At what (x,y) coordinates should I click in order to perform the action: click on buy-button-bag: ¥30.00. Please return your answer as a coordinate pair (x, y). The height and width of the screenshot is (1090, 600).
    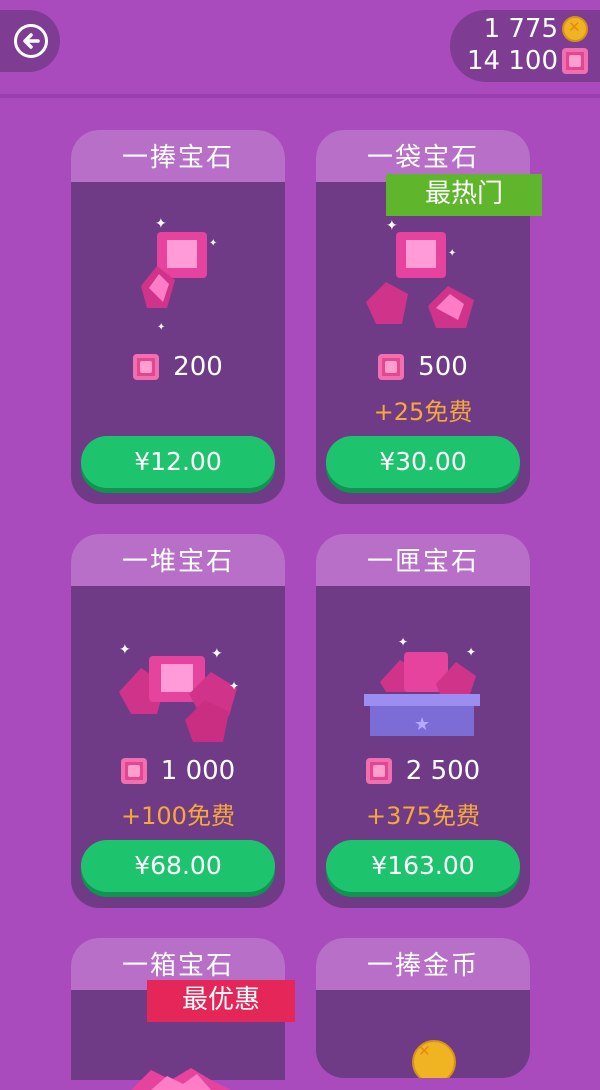
    Looking at the image, I should click on (423, 462).